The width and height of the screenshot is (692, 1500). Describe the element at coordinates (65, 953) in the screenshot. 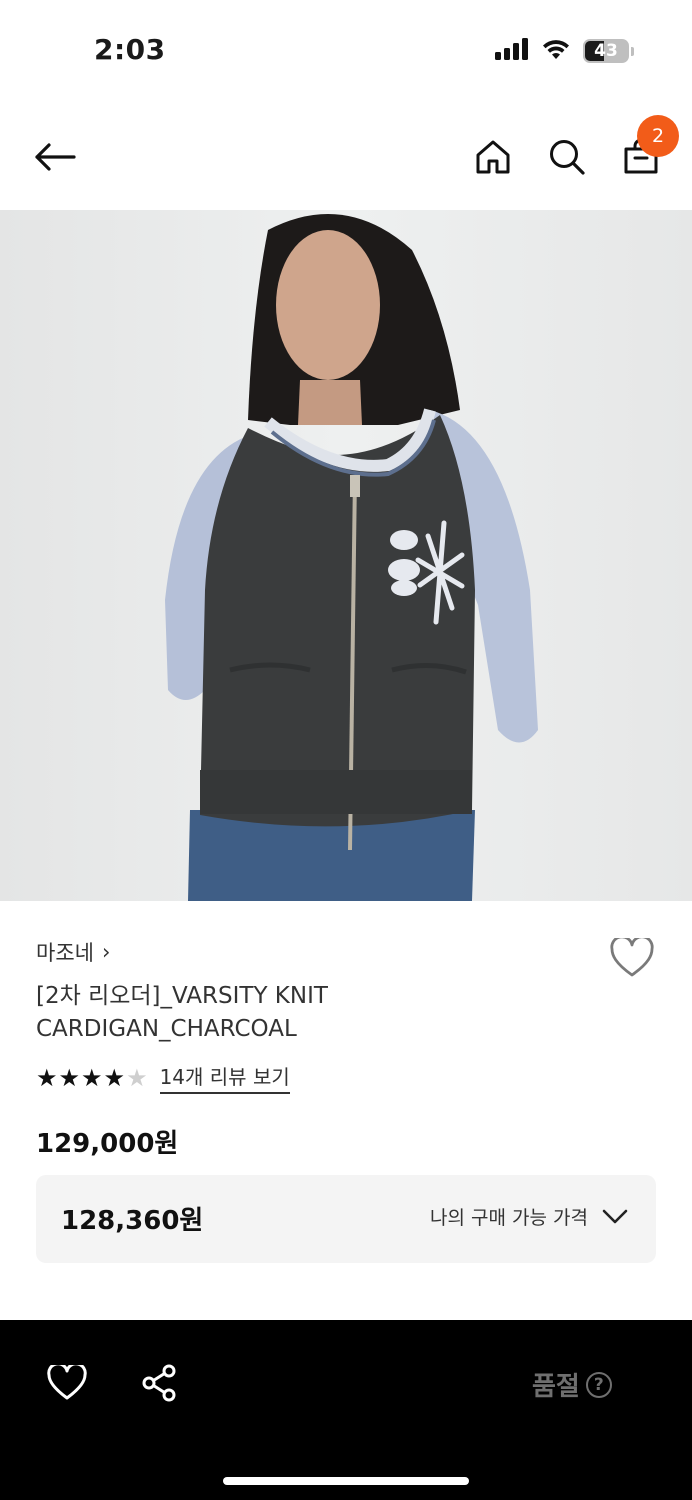

I see `brand-name: 마조네` at that location.